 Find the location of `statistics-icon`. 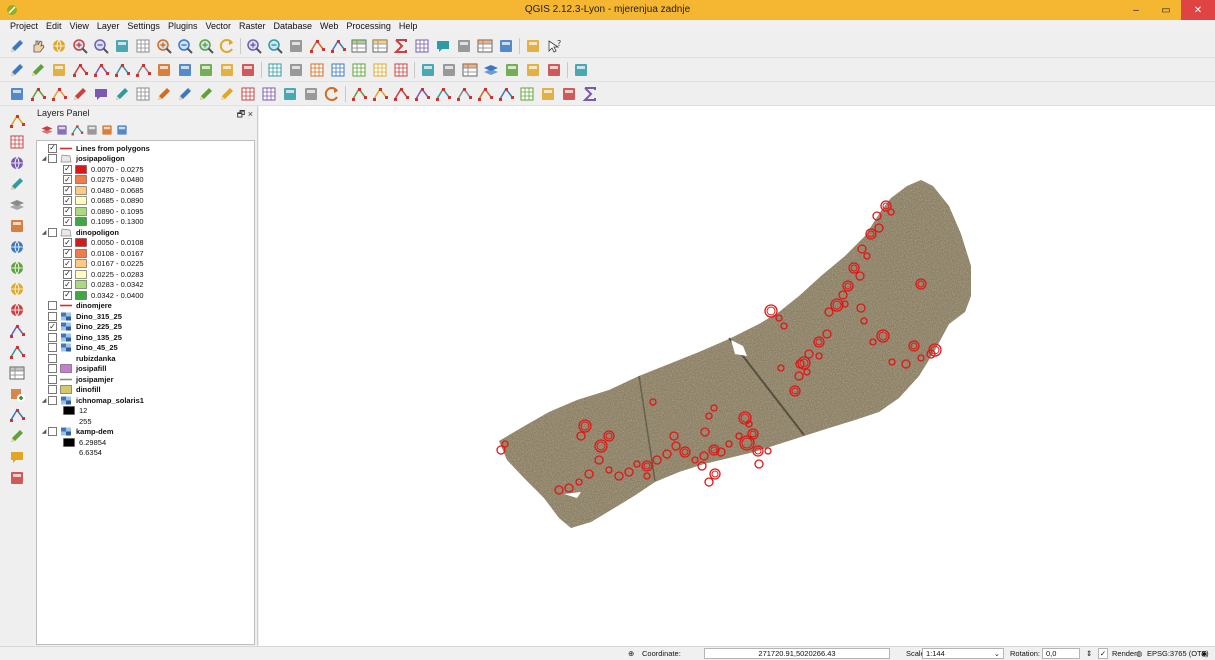

statistics-icon is located at coordinates (401, 46).